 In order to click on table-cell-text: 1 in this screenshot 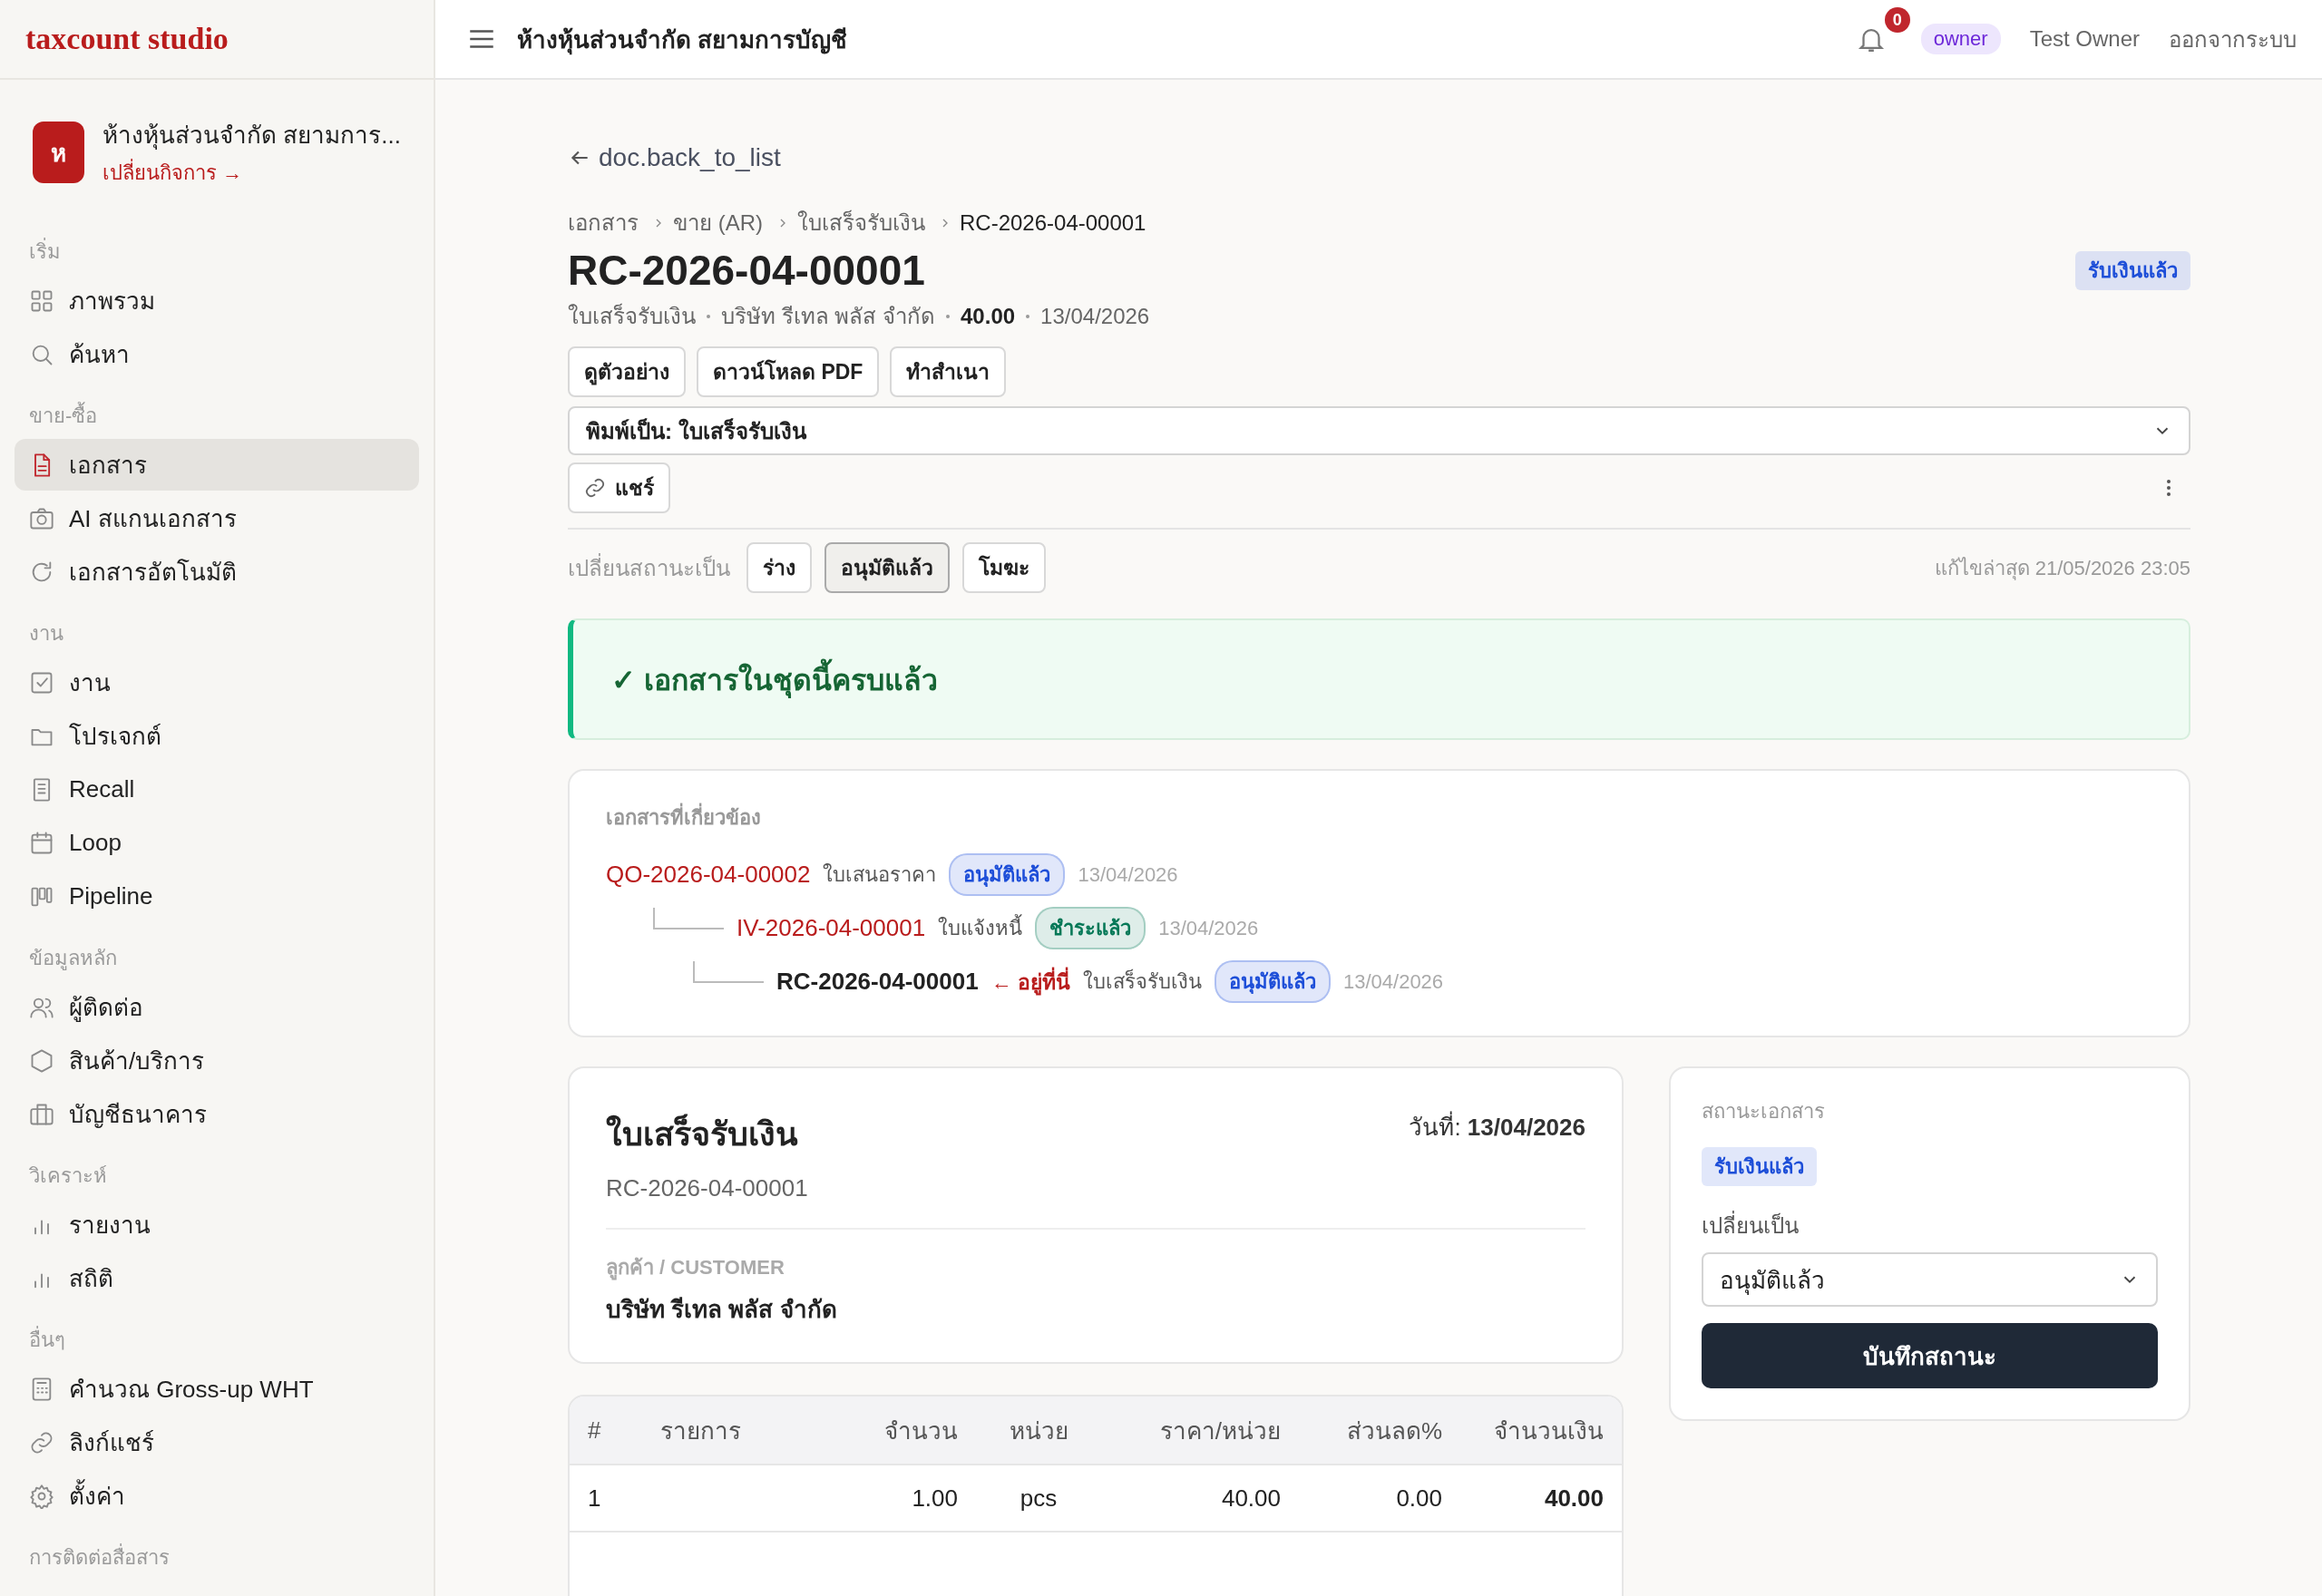, I will do `click(595, 1498)`.